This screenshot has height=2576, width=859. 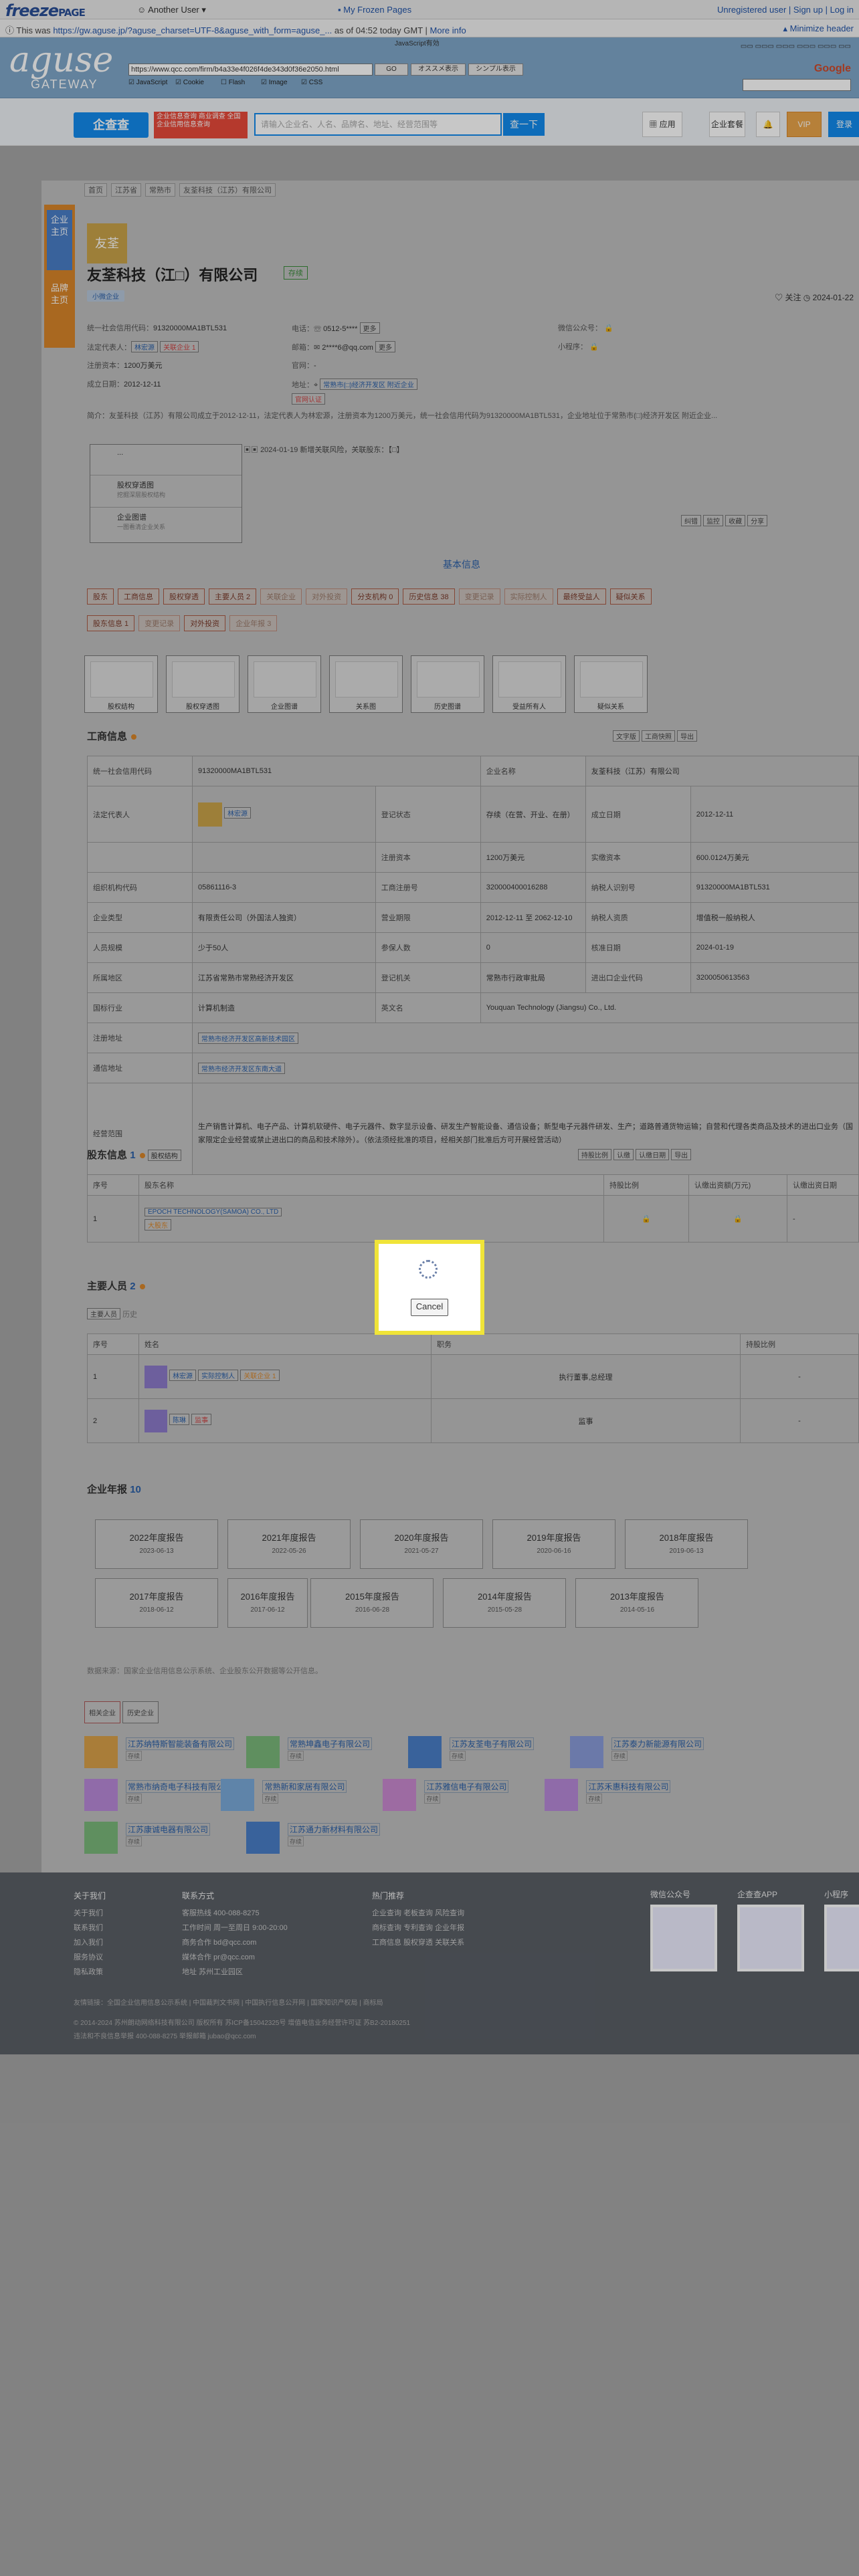 I want to click on loading-dialog: Cancel, so click(x=429, y=1288).